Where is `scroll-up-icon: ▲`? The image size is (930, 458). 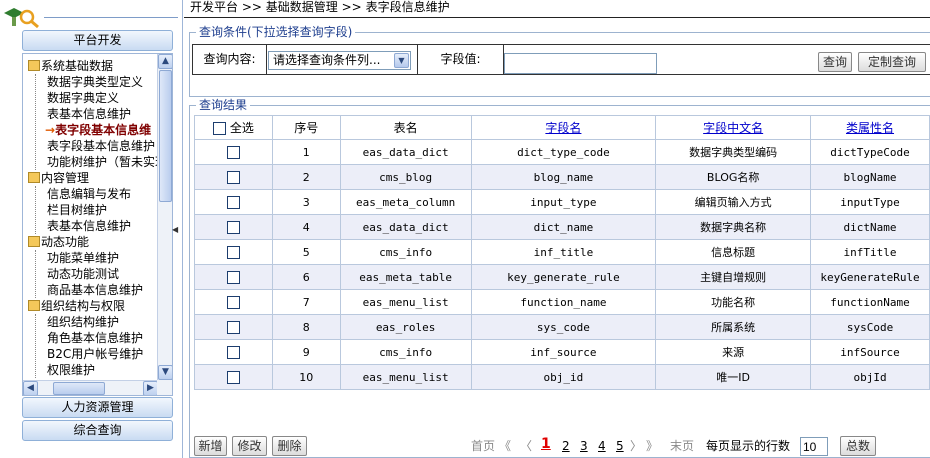 scroll-up-icon: ▲ is located at coordinates (165, 61).